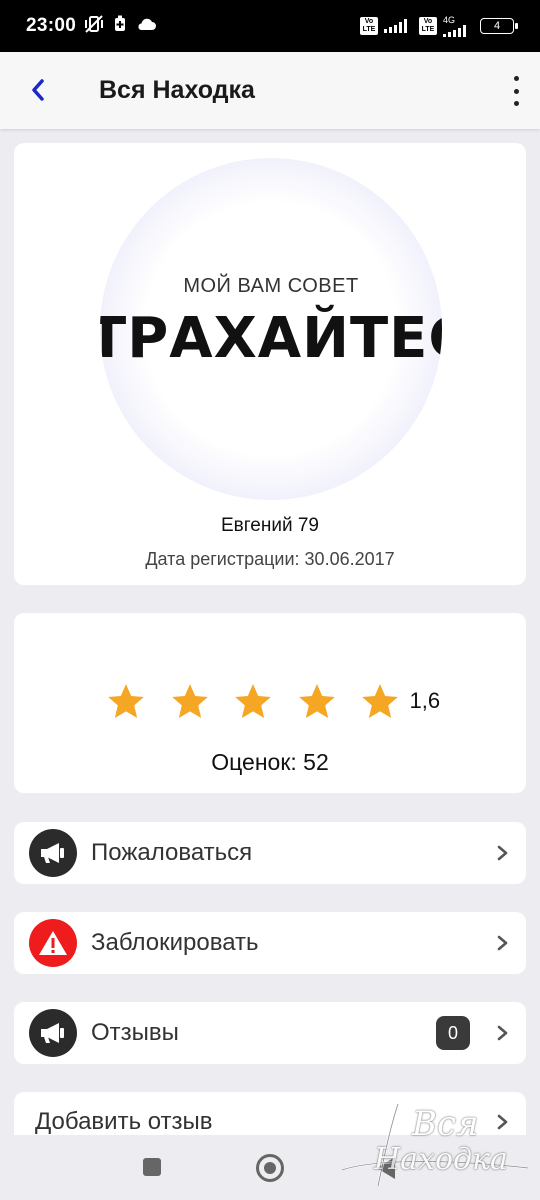 Image resolution: width=540 pixels, height=1200 pixels. I want to click on block-label: Заблокировать, so click(175, 942).